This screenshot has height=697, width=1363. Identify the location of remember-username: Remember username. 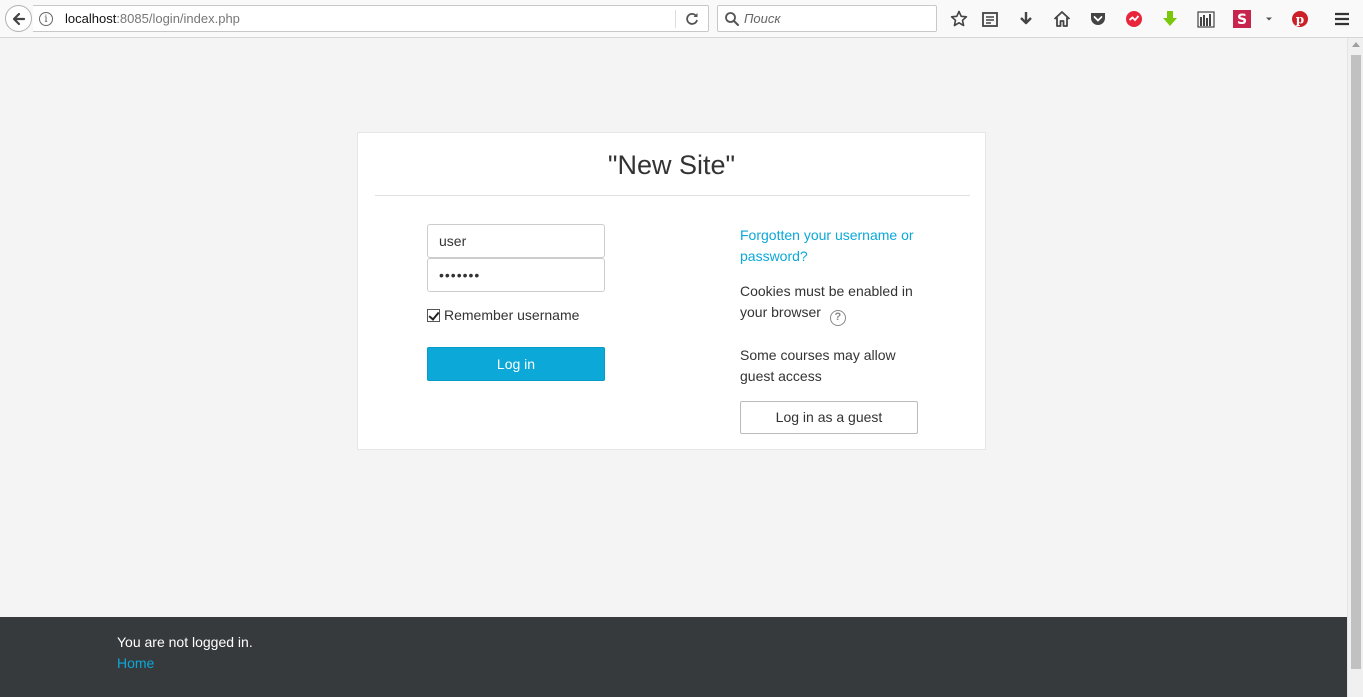
(503, 315).